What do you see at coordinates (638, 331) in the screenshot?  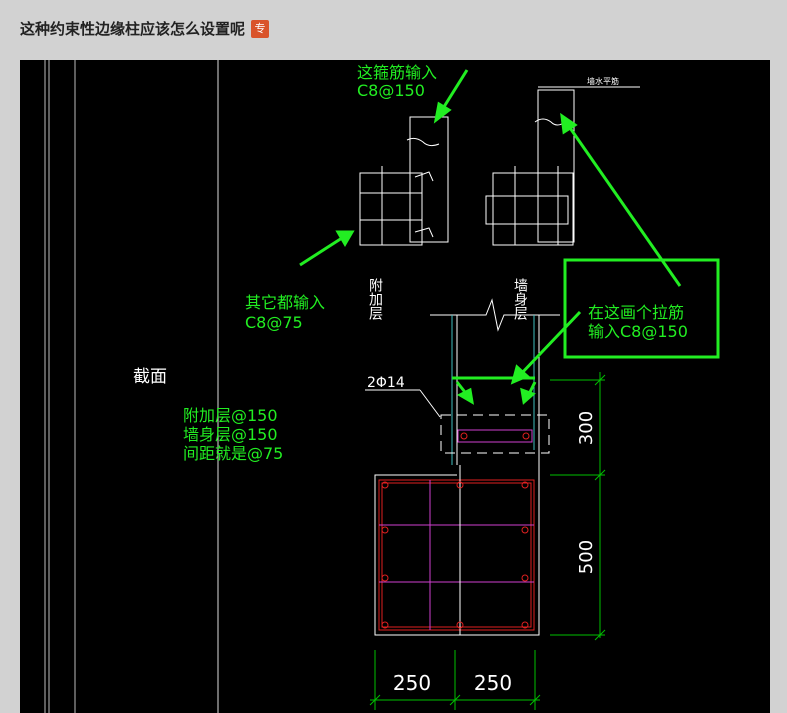 I see `tie-note-line2: 输入C8@150` at bounding box center [638, 331].